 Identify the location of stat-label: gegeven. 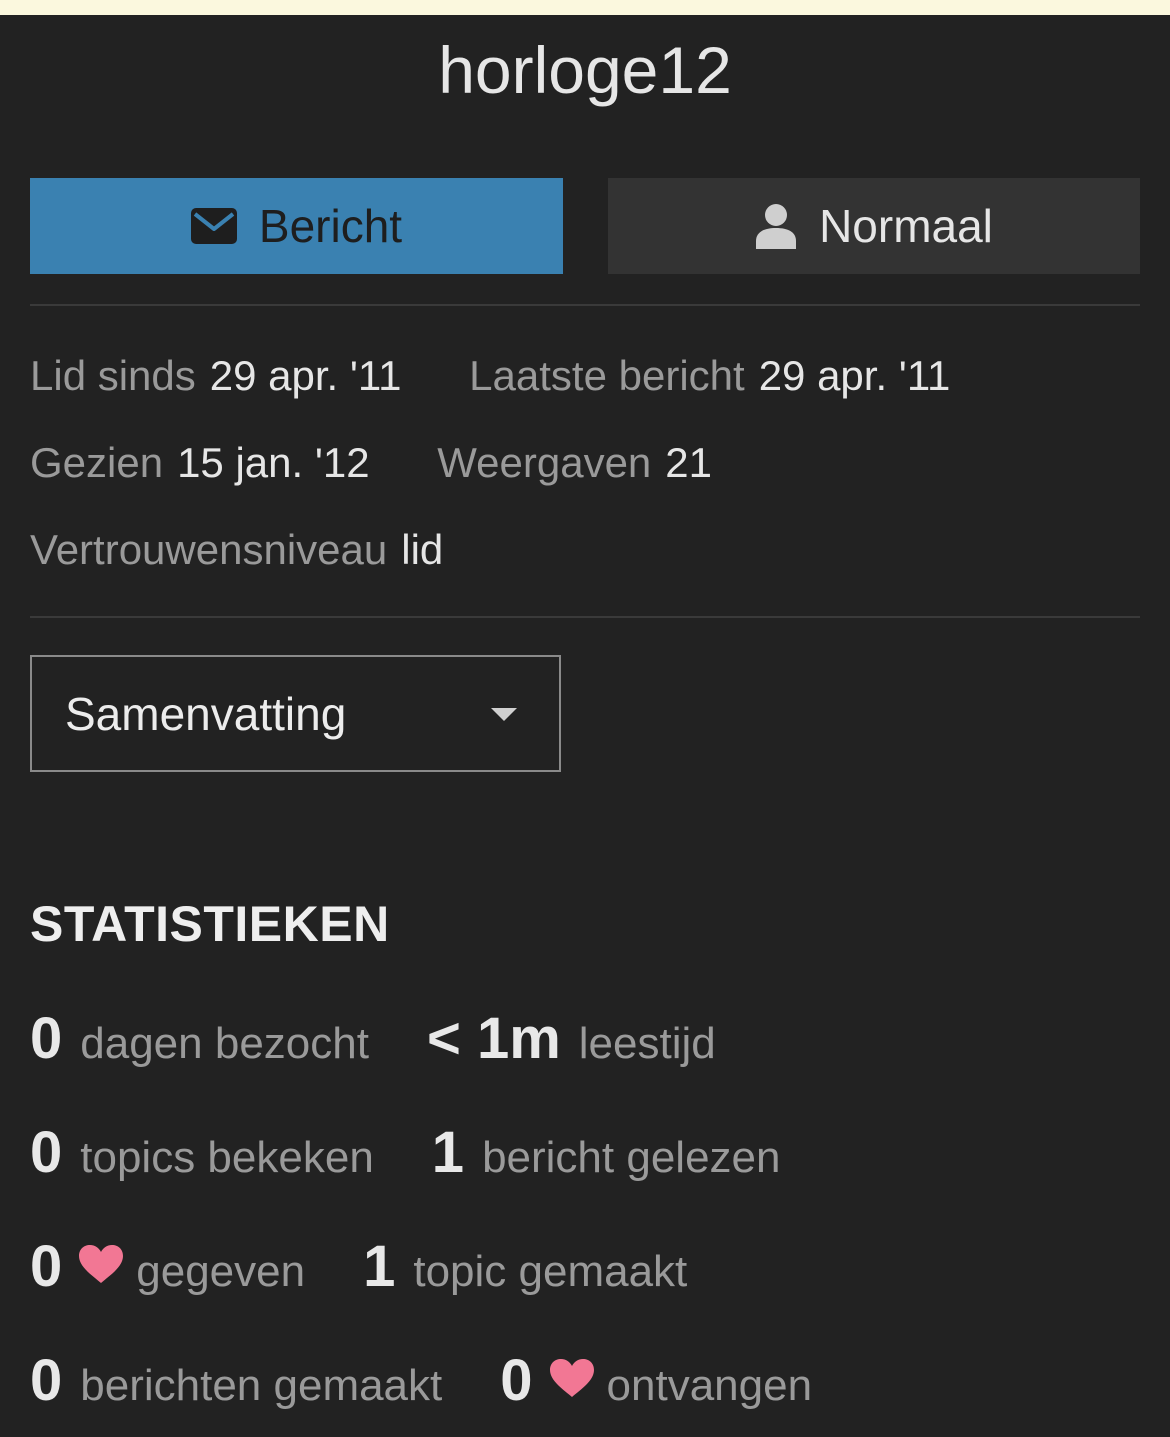
(221, 1271).